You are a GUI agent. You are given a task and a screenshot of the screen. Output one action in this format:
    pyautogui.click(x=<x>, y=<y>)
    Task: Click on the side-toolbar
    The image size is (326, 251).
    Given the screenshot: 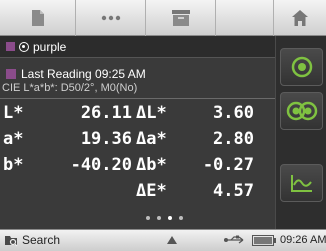 What is the action you would take?
    pyautogui.click(x=300, y=132)
    